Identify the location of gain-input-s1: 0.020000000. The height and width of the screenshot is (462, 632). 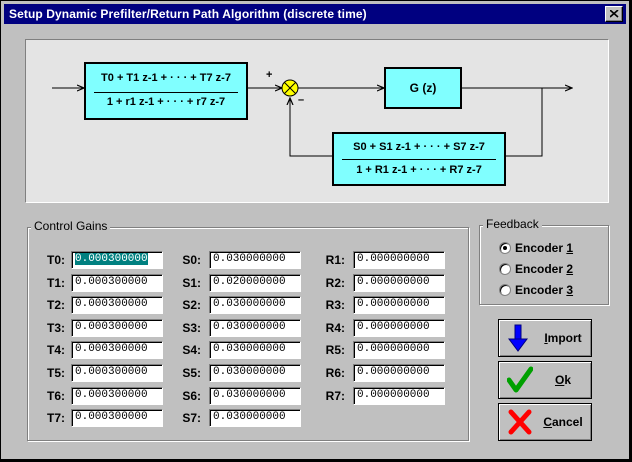
(255, 283).